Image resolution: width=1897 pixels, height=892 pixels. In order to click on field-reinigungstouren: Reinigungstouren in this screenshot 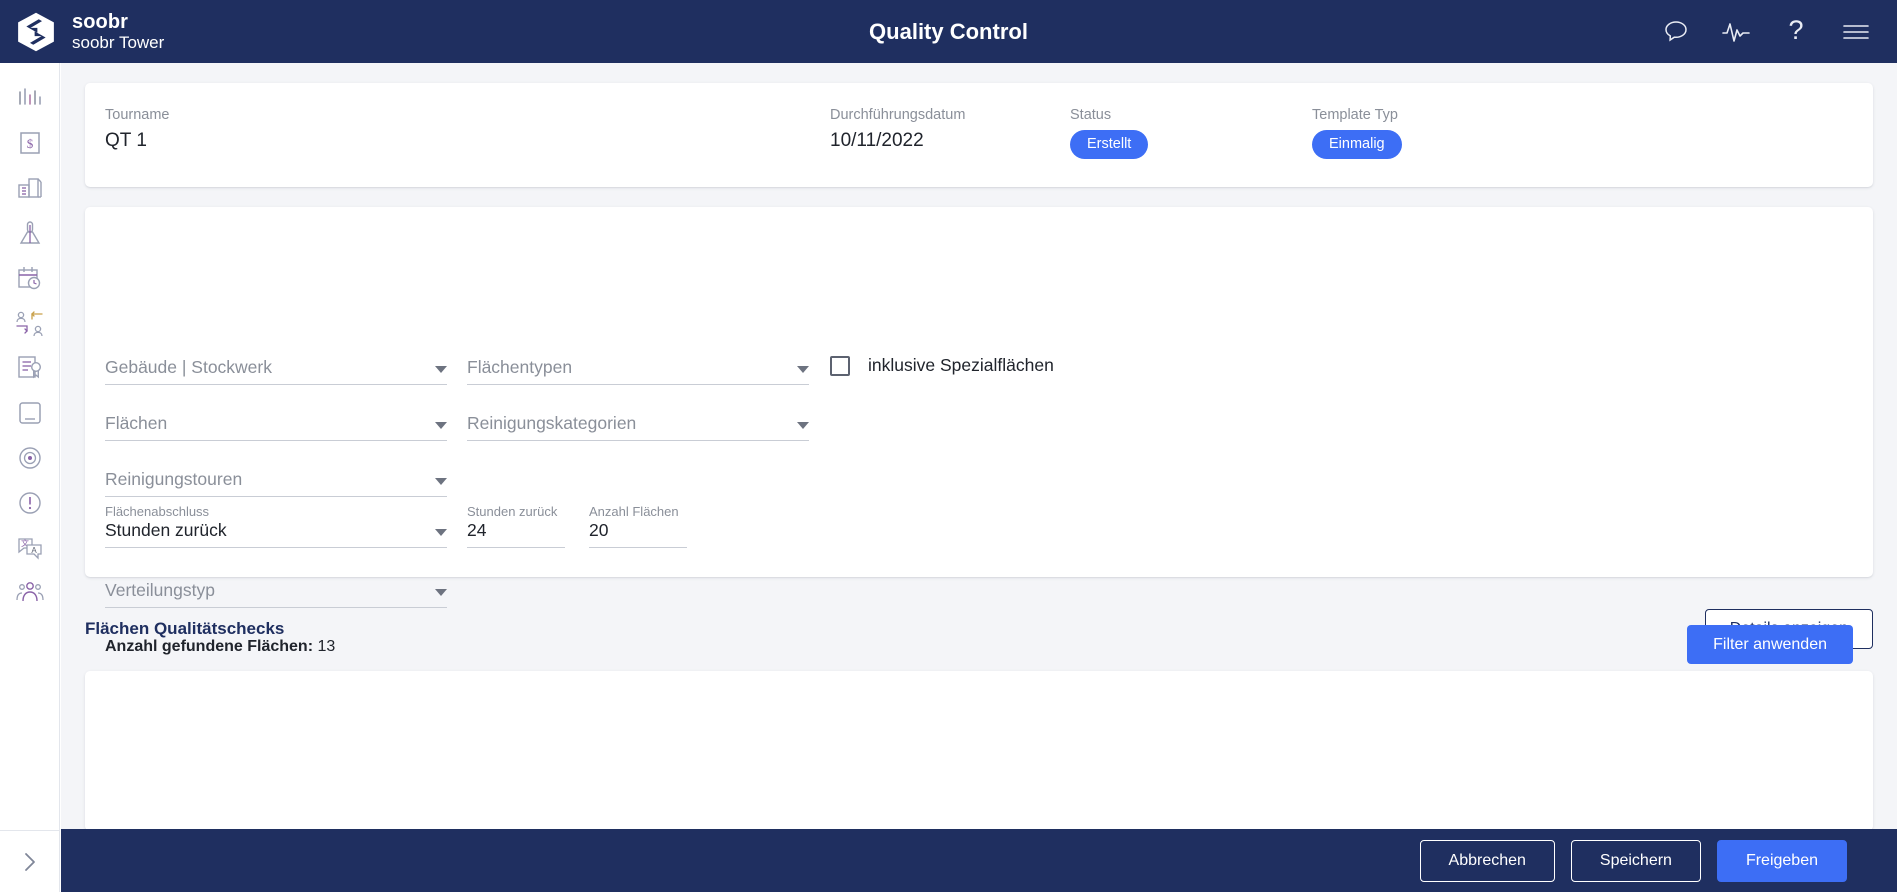, I will do `click(276, 483)`.